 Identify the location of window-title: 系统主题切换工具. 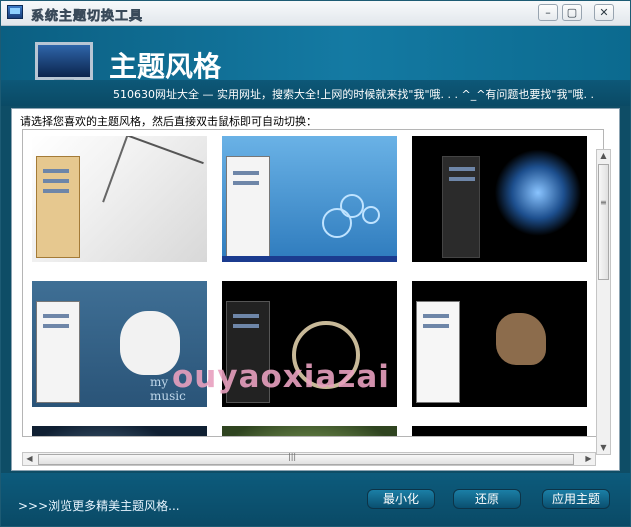
(87, 17).